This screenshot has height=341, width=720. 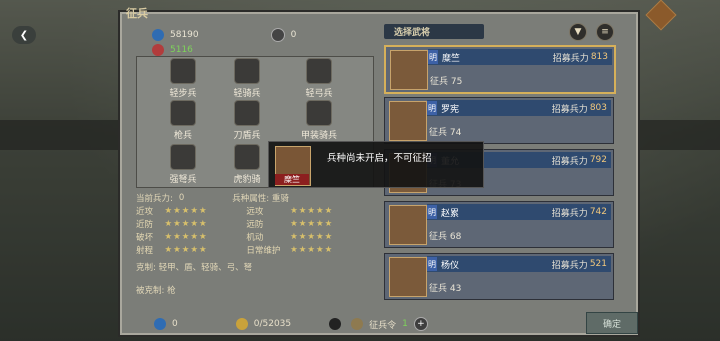 What do you see at coordinates (263, 250) in the screenshot?
I see `stat-name: 日常维护` at bounding box center [263, 250].